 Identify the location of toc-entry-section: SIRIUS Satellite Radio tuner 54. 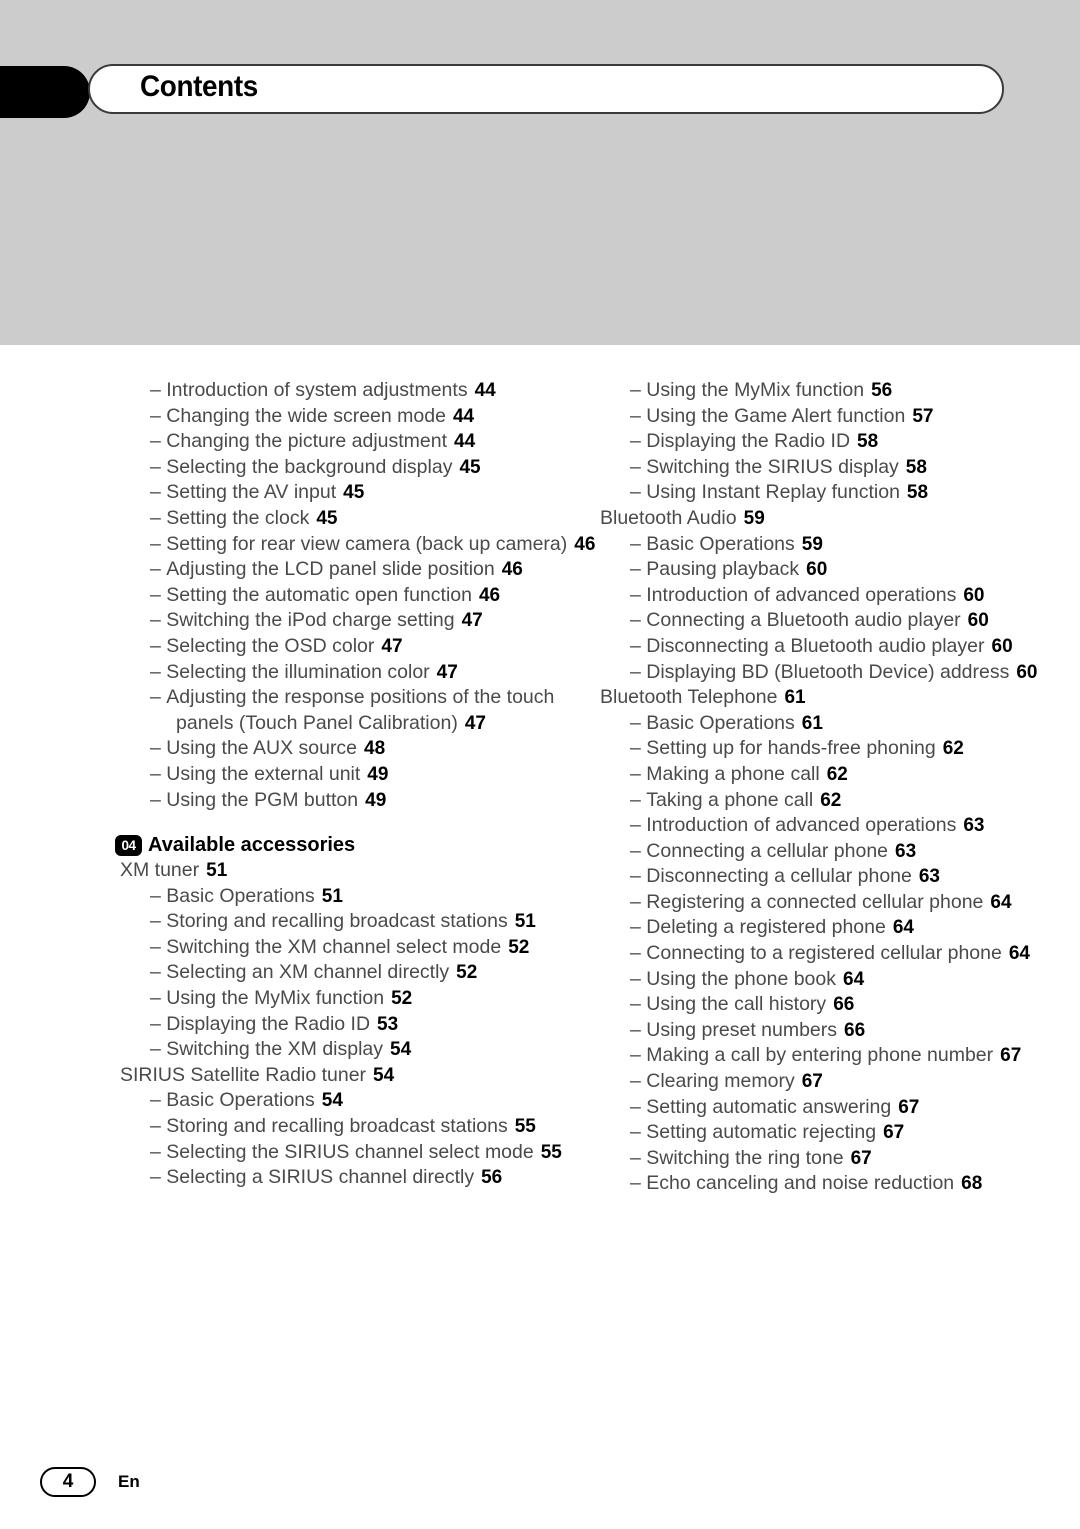
(360, 1076).